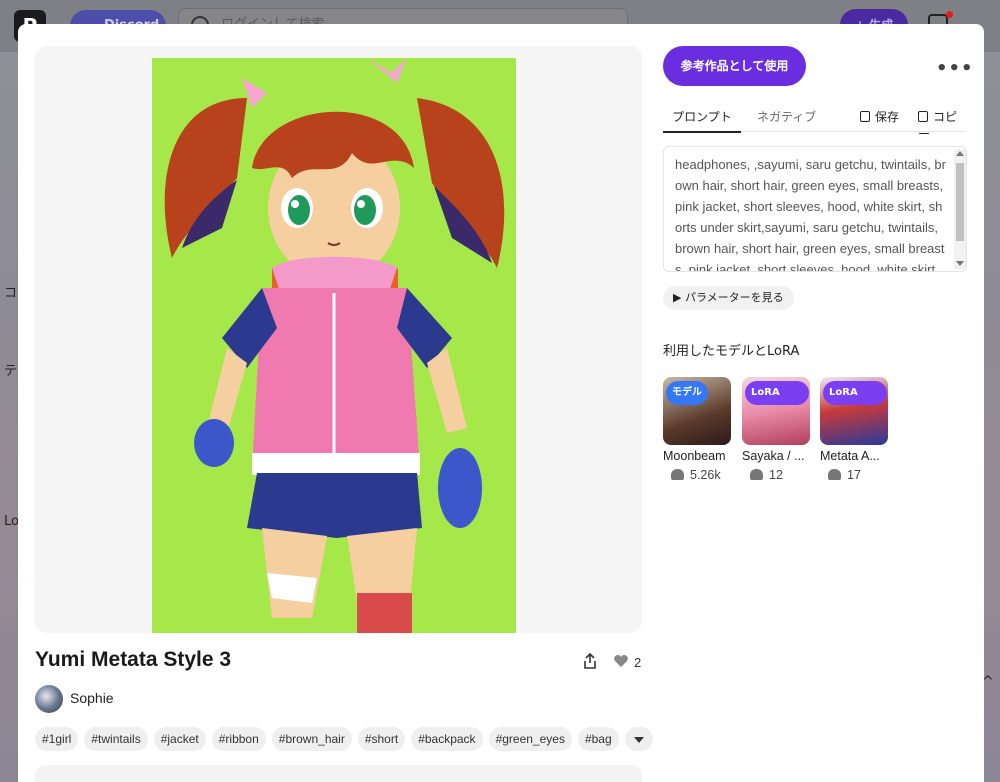  Describe the element at coordinates (238, 739) in the screenshot. I see `tag-chip: #ribbon` at that location.